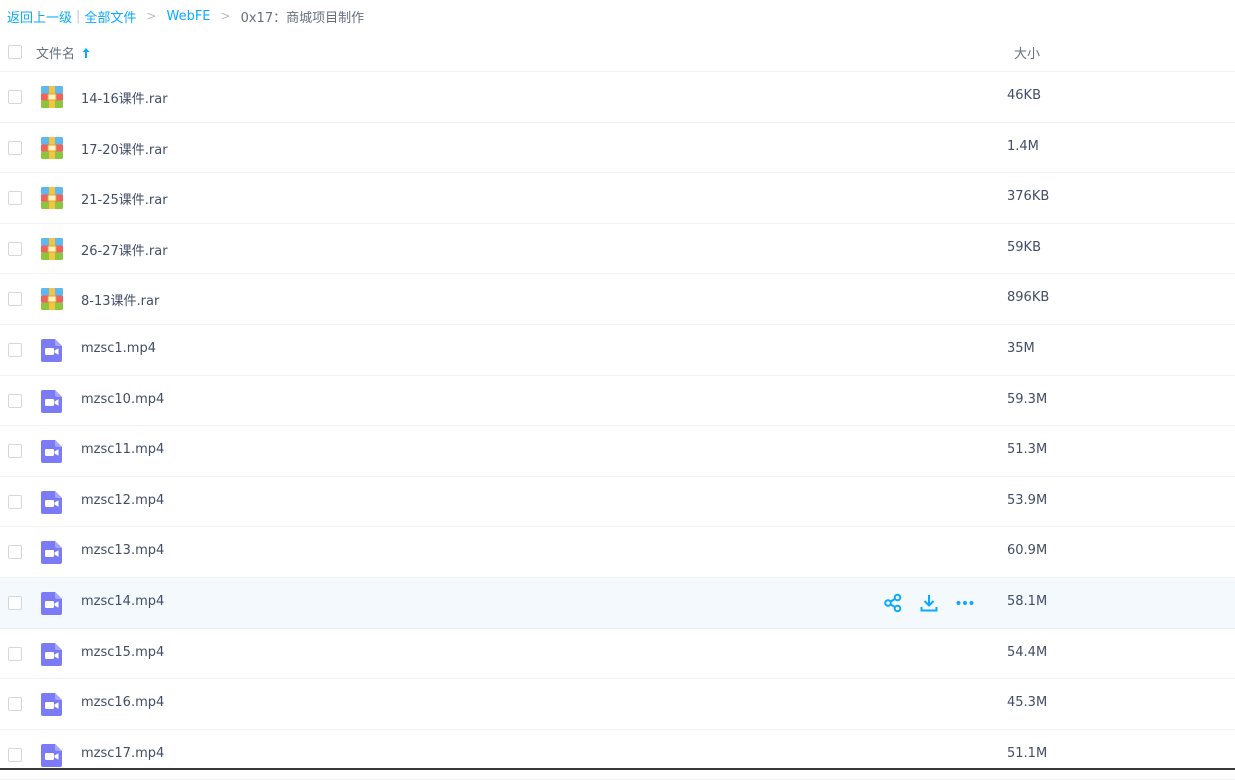  I want to click on file-name: mzsc12.mp4, so click(122, 500).